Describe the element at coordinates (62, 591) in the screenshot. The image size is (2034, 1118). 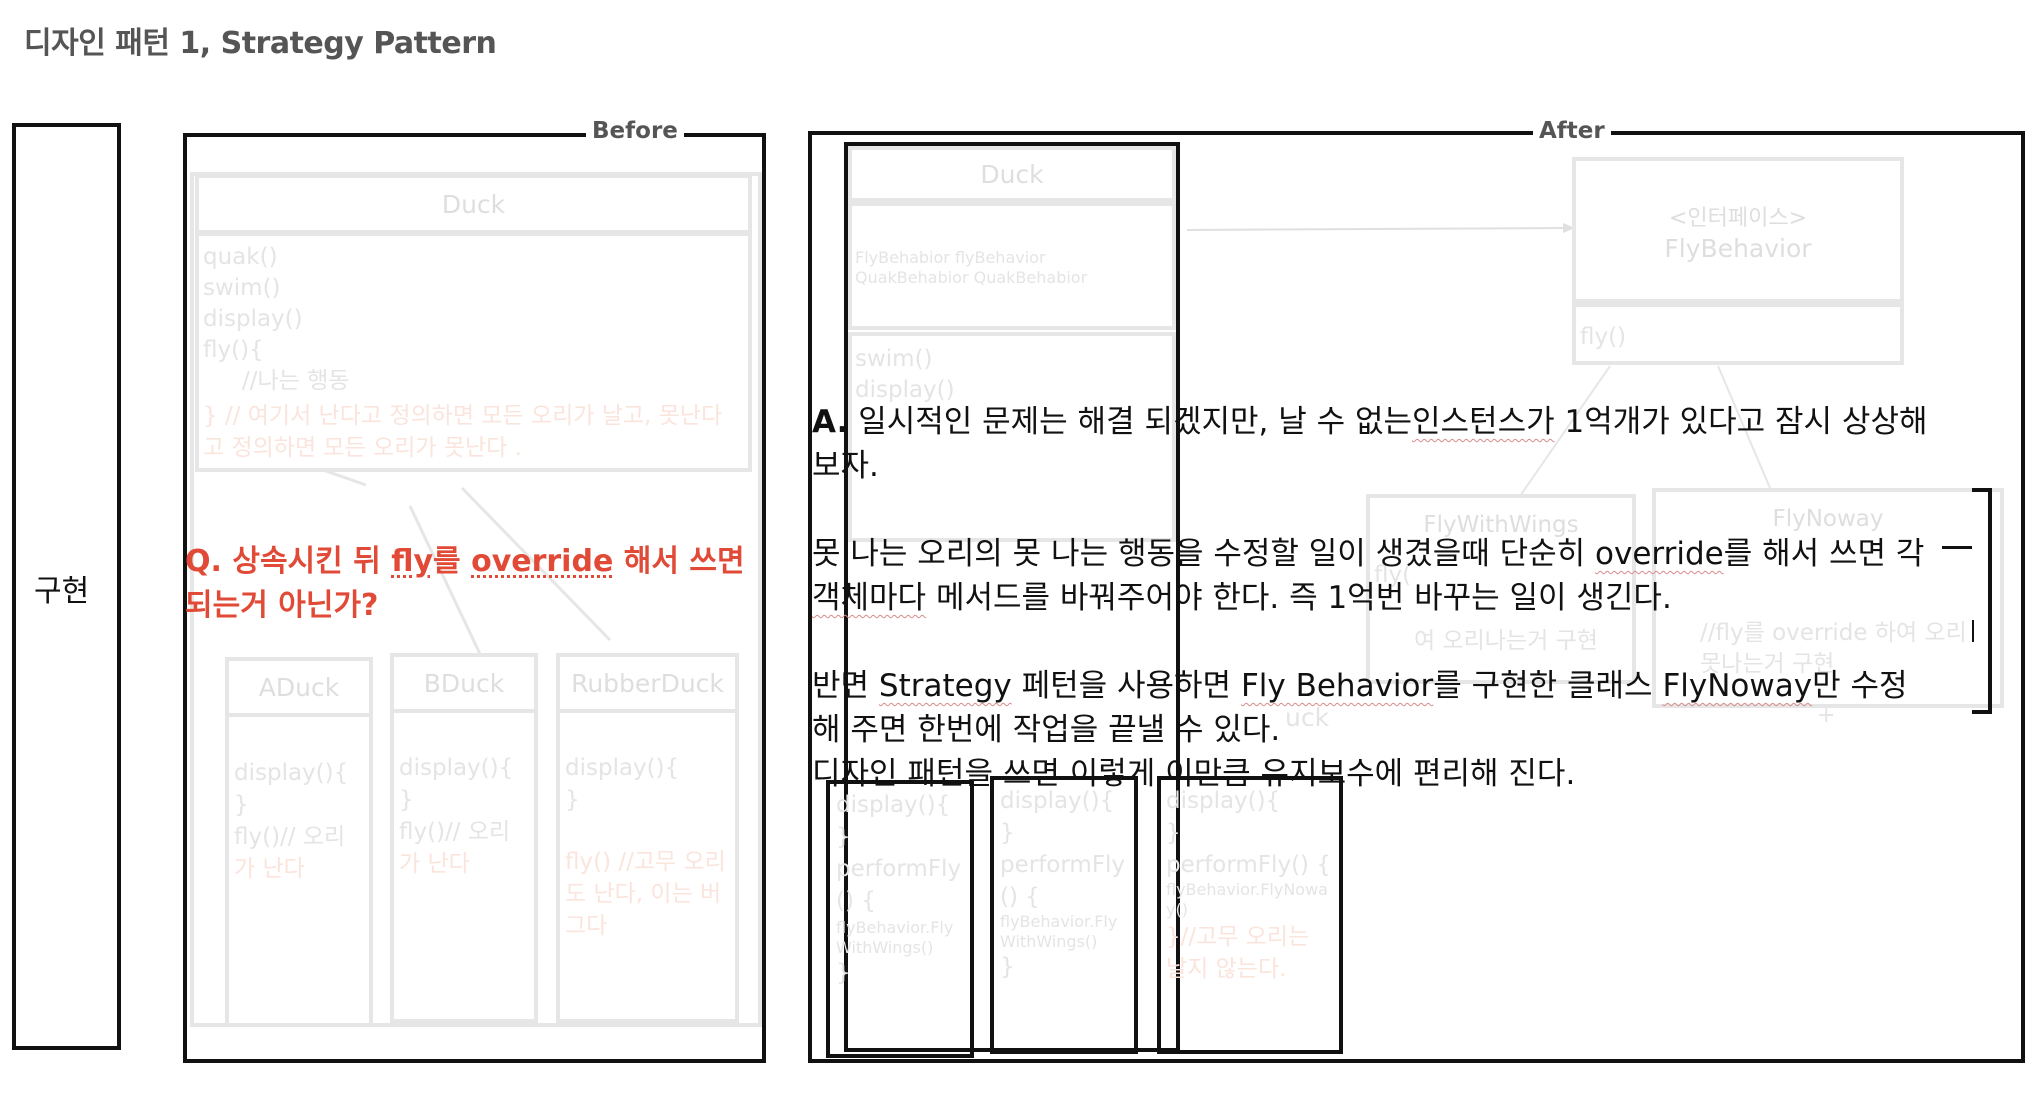
I see `side-label: 구현` at that location.